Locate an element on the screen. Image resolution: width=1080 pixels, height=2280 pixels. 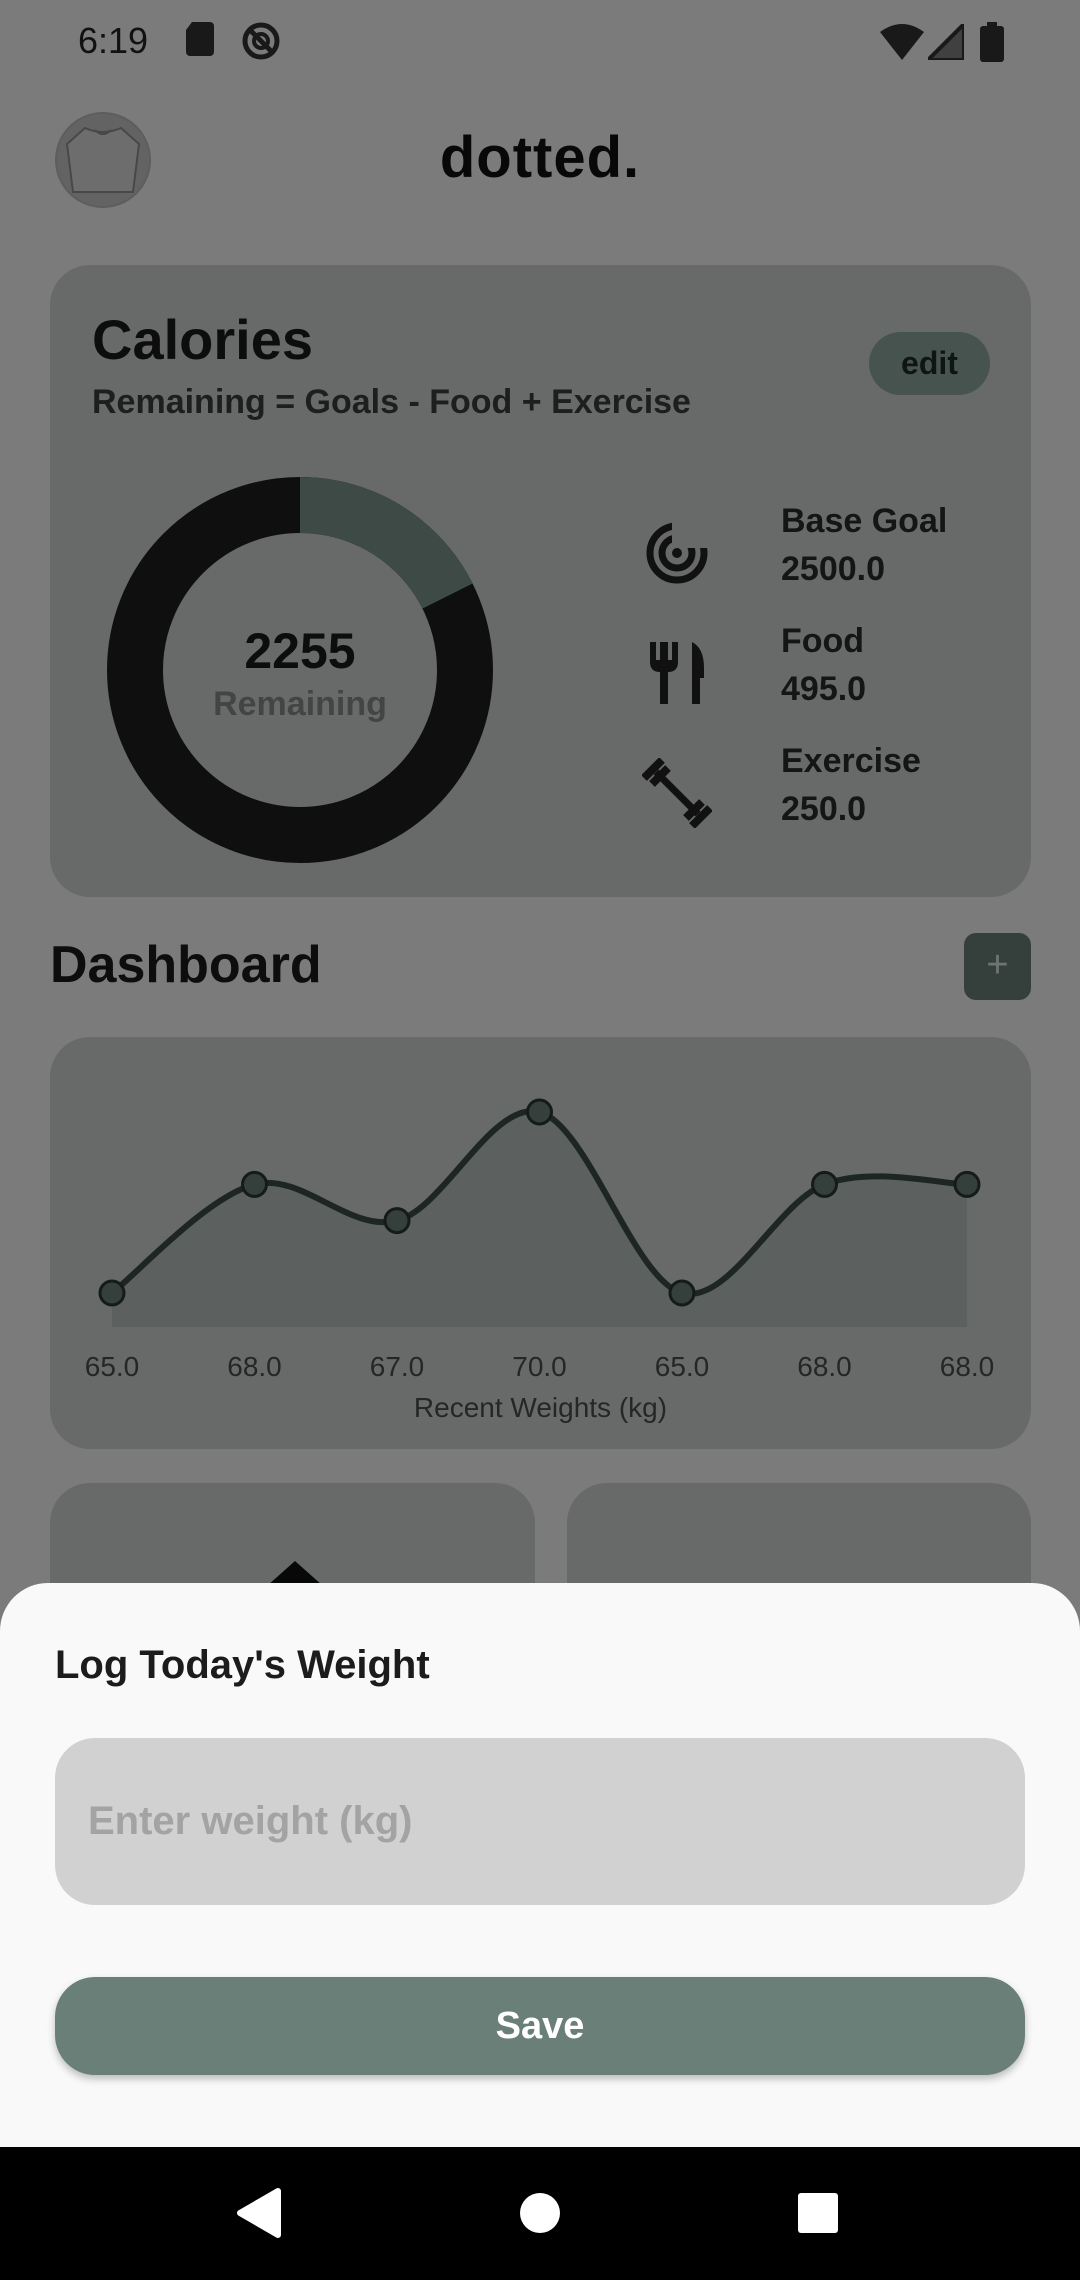
navigation-bar is located at coordinates (540, 2213).